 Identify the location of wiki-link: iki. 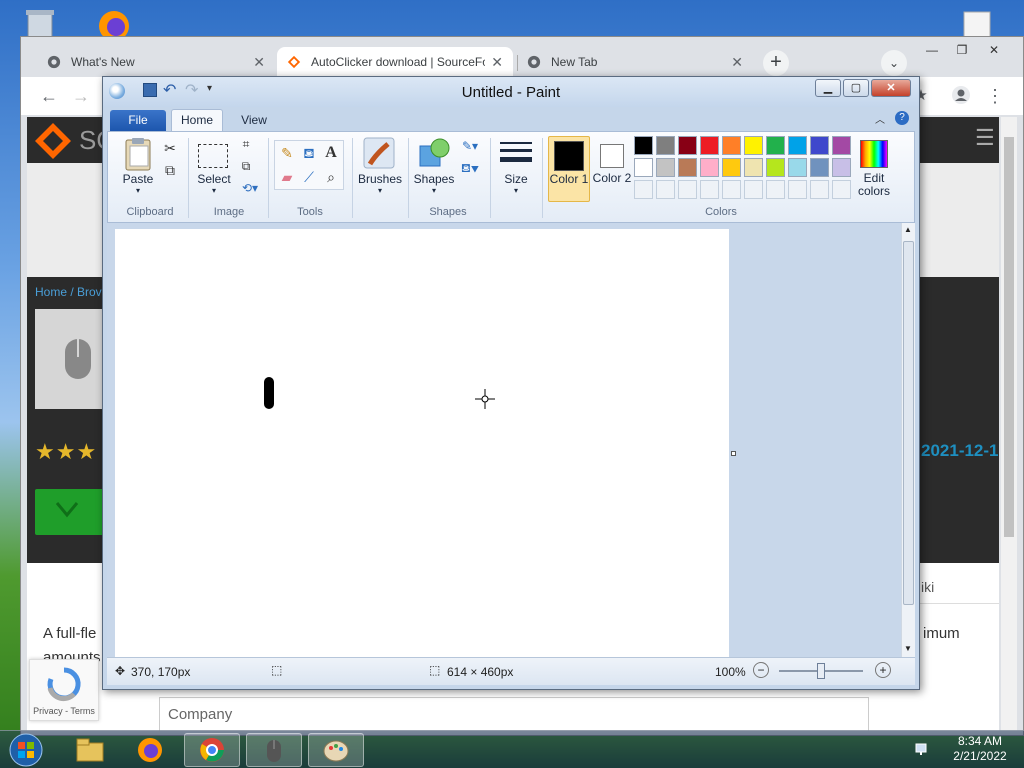
(927, 587).